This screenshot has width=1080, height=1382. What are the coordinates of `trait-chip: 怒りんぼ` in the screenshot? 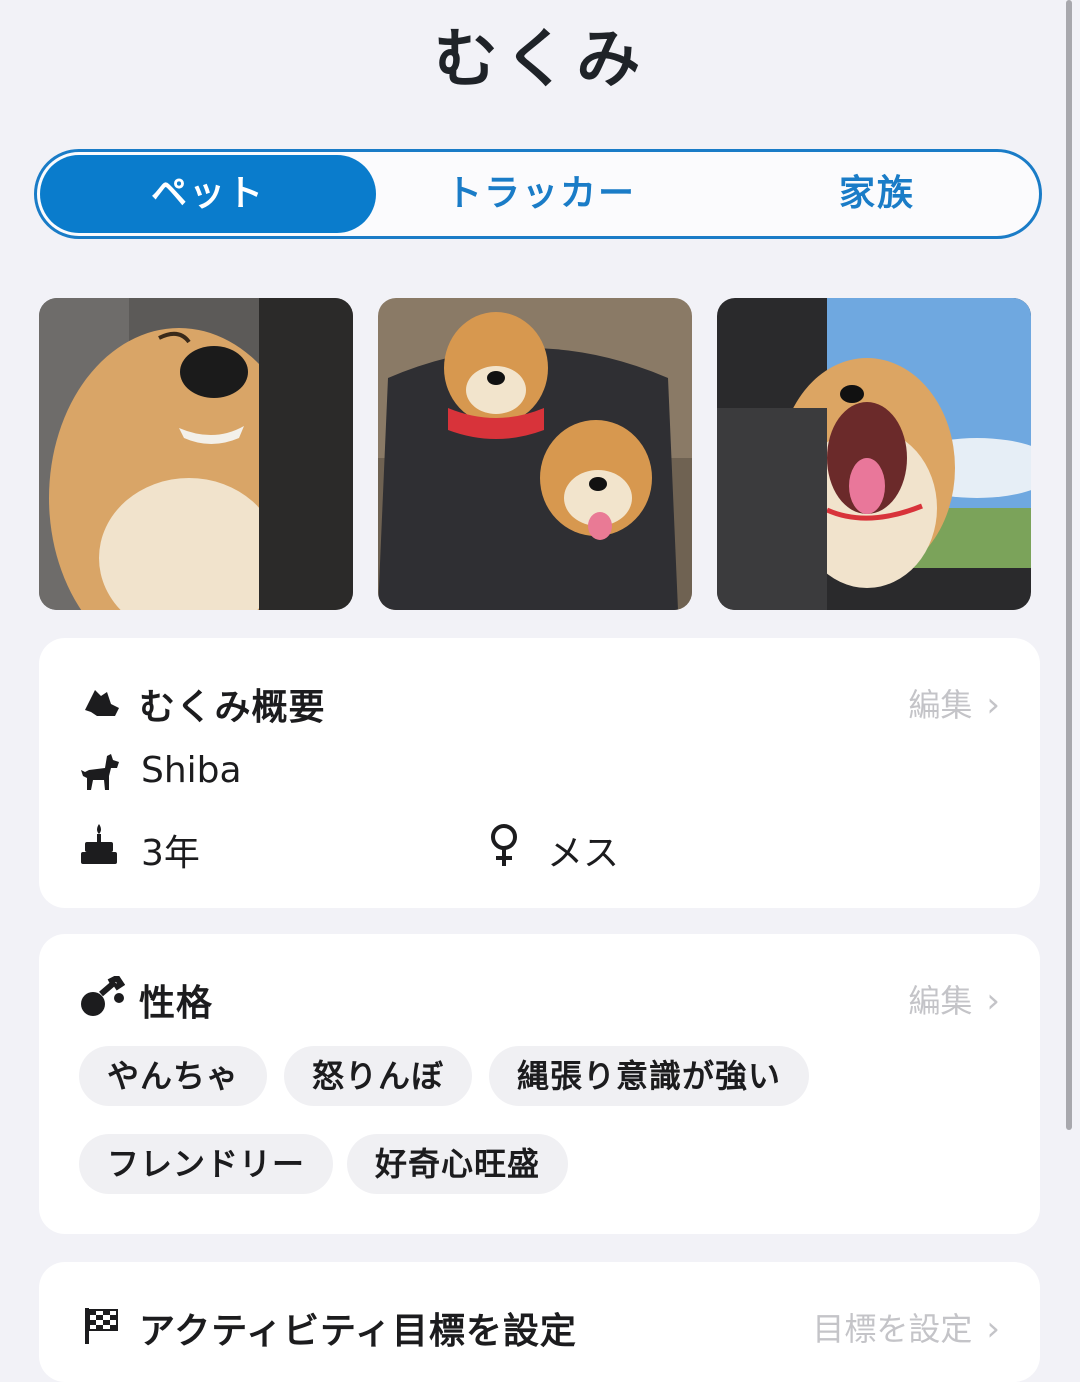 It's located at (378, 1076).